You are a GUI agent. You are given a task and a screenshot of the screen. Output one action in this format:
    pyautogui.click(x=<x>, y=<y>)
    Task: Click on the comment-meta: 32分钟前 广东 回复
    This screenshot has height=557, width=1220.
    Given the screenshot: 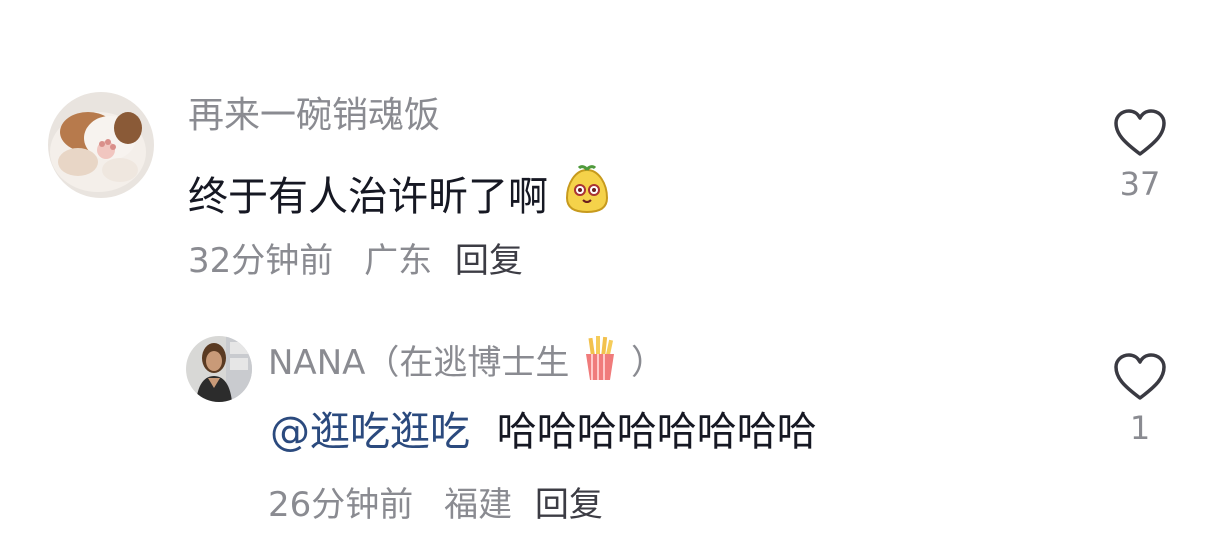 What is the action you would take?
    pyautogui.click(x=355, y=261)
    